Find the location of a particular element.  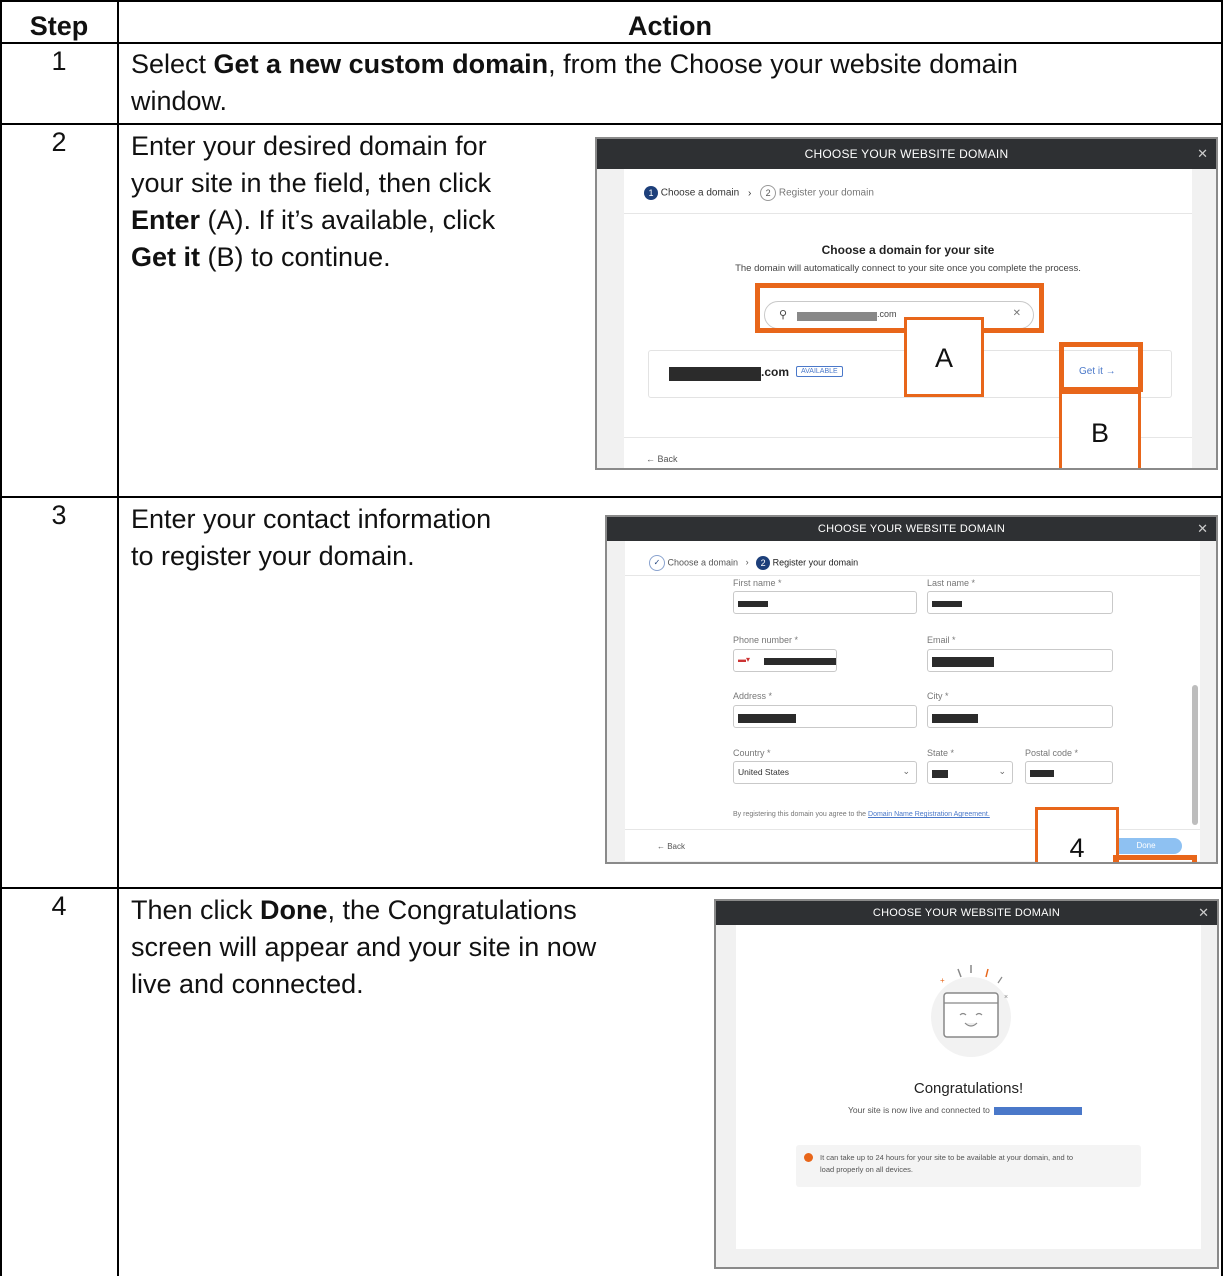

redacted-domain is located at coordinates (1038, 1110).